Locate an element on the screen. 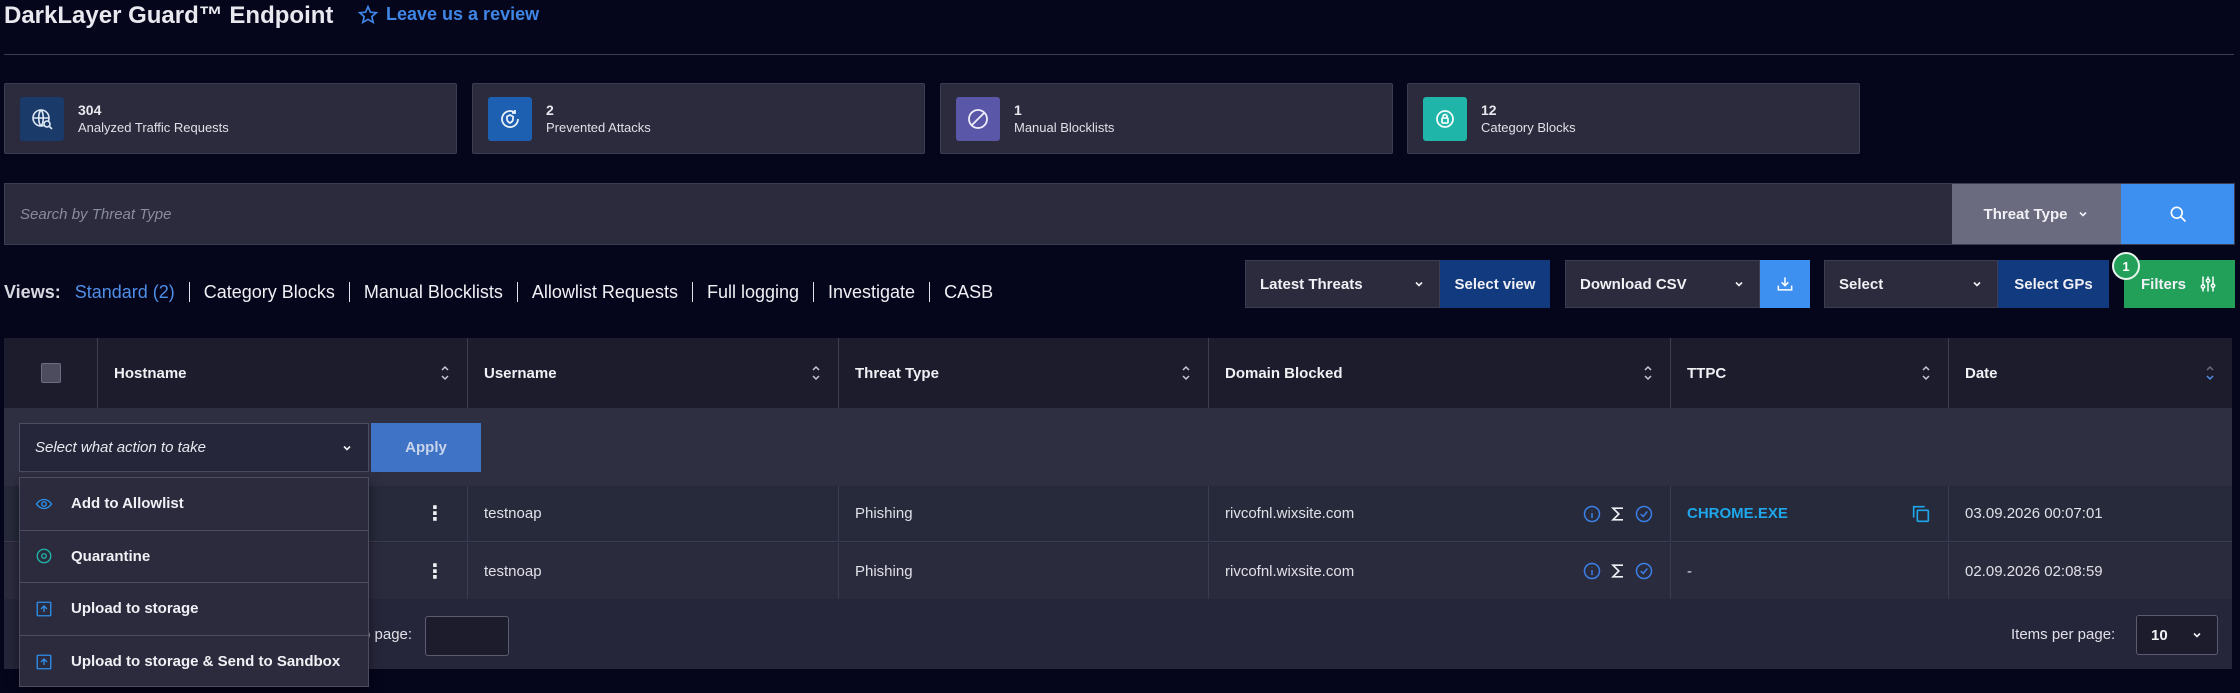 The height and width of the screenshot is (693, 2240). download-icon is located at coordinates (1785, 284).